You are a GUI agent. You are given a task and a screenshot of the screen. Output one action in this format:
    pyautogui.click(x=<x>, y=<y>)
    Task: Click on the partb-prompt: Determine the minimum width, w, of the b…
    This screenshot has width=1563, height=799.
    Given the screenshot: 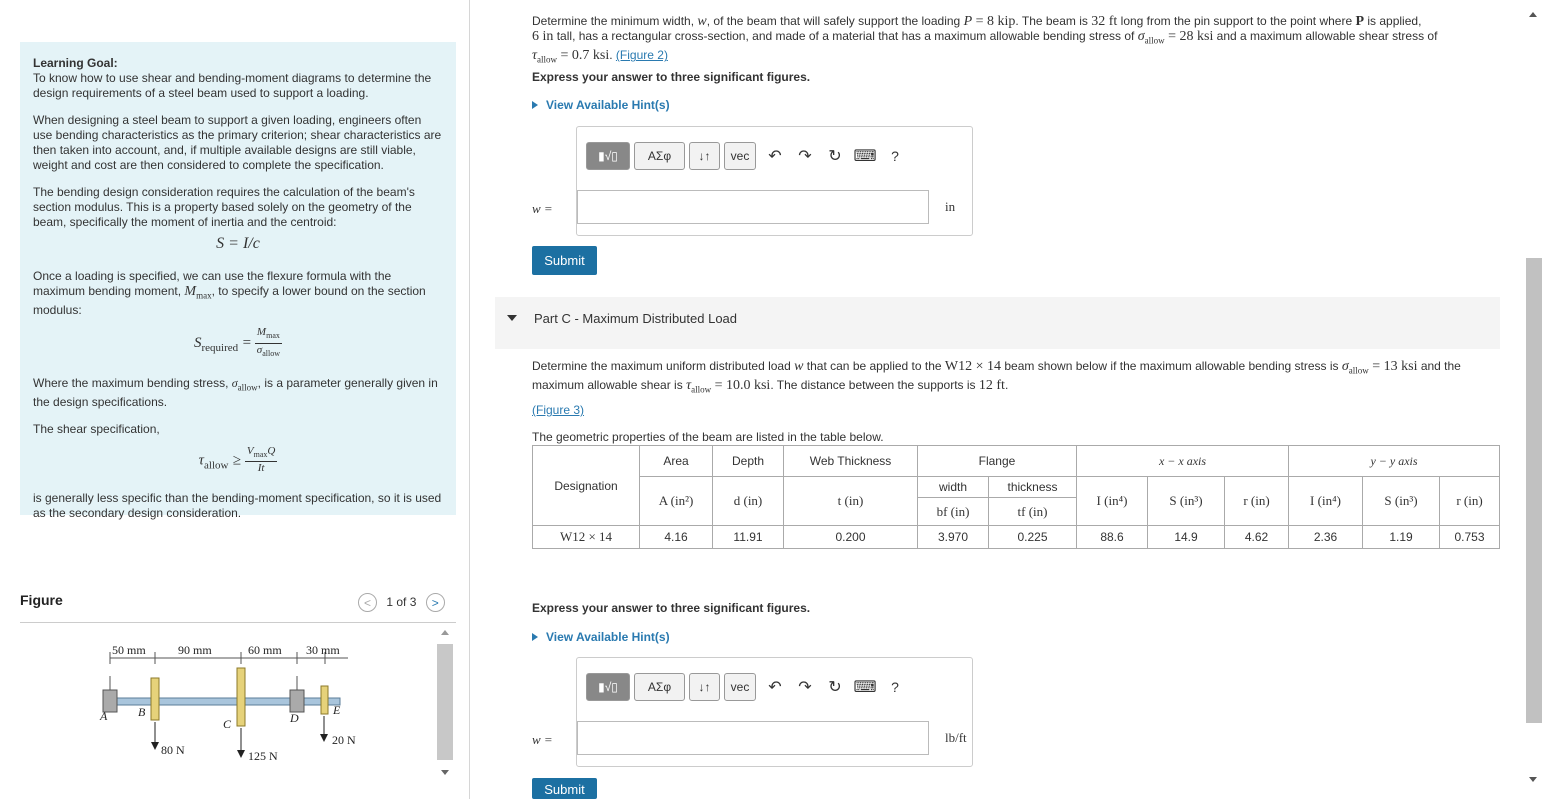 What is the action you would take?
    pyautogui.click(x=985, y=39)
    